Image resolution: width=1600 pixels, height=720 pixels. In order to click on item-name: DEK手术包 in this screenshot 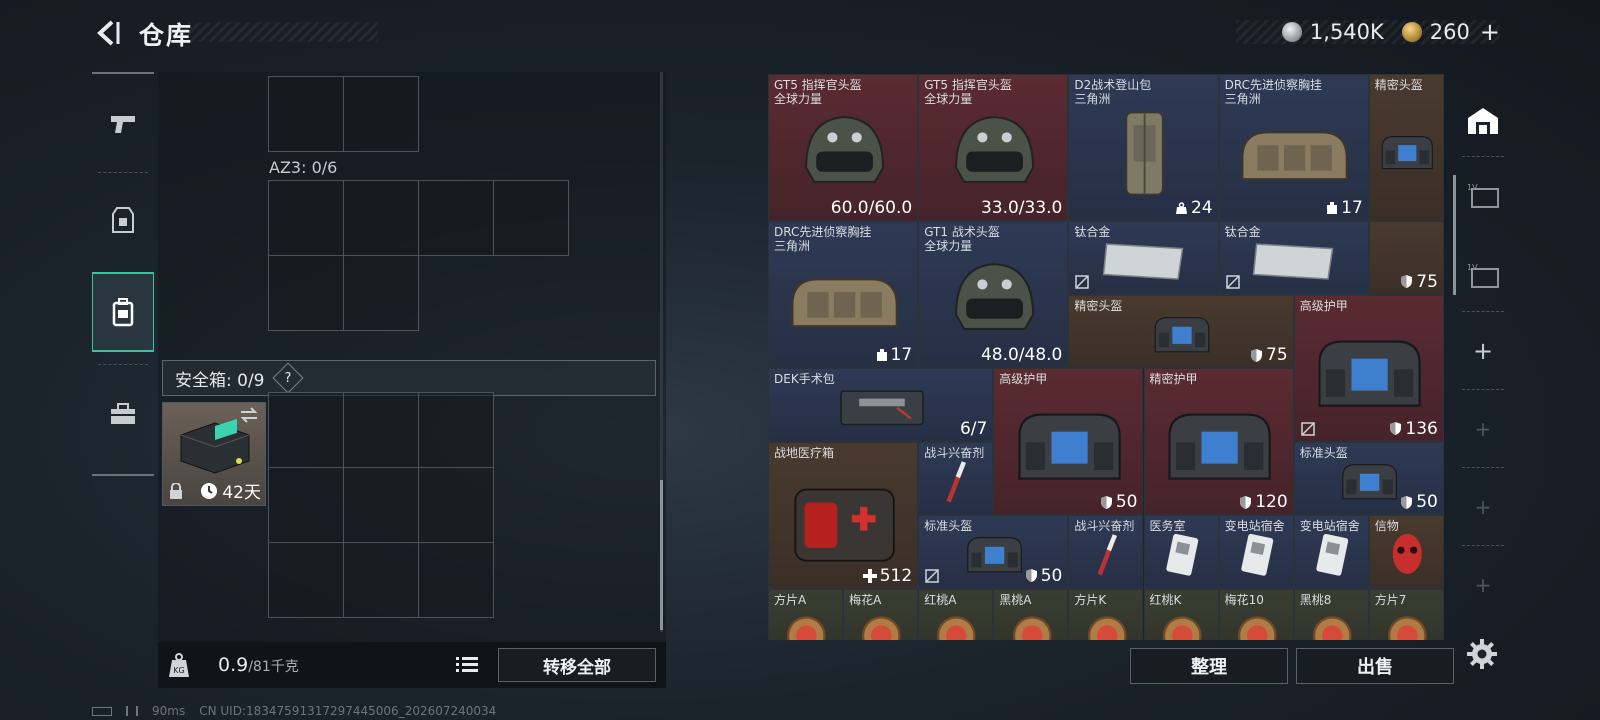, I will do `click(804, 379)`.